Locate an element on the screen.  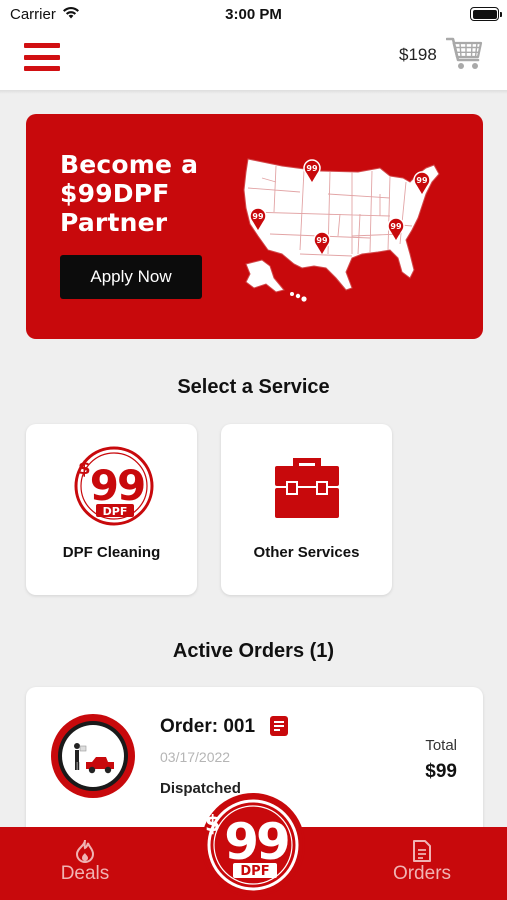
banner-title: Become a $99DPF Partner is located at coordinates (155, 193).